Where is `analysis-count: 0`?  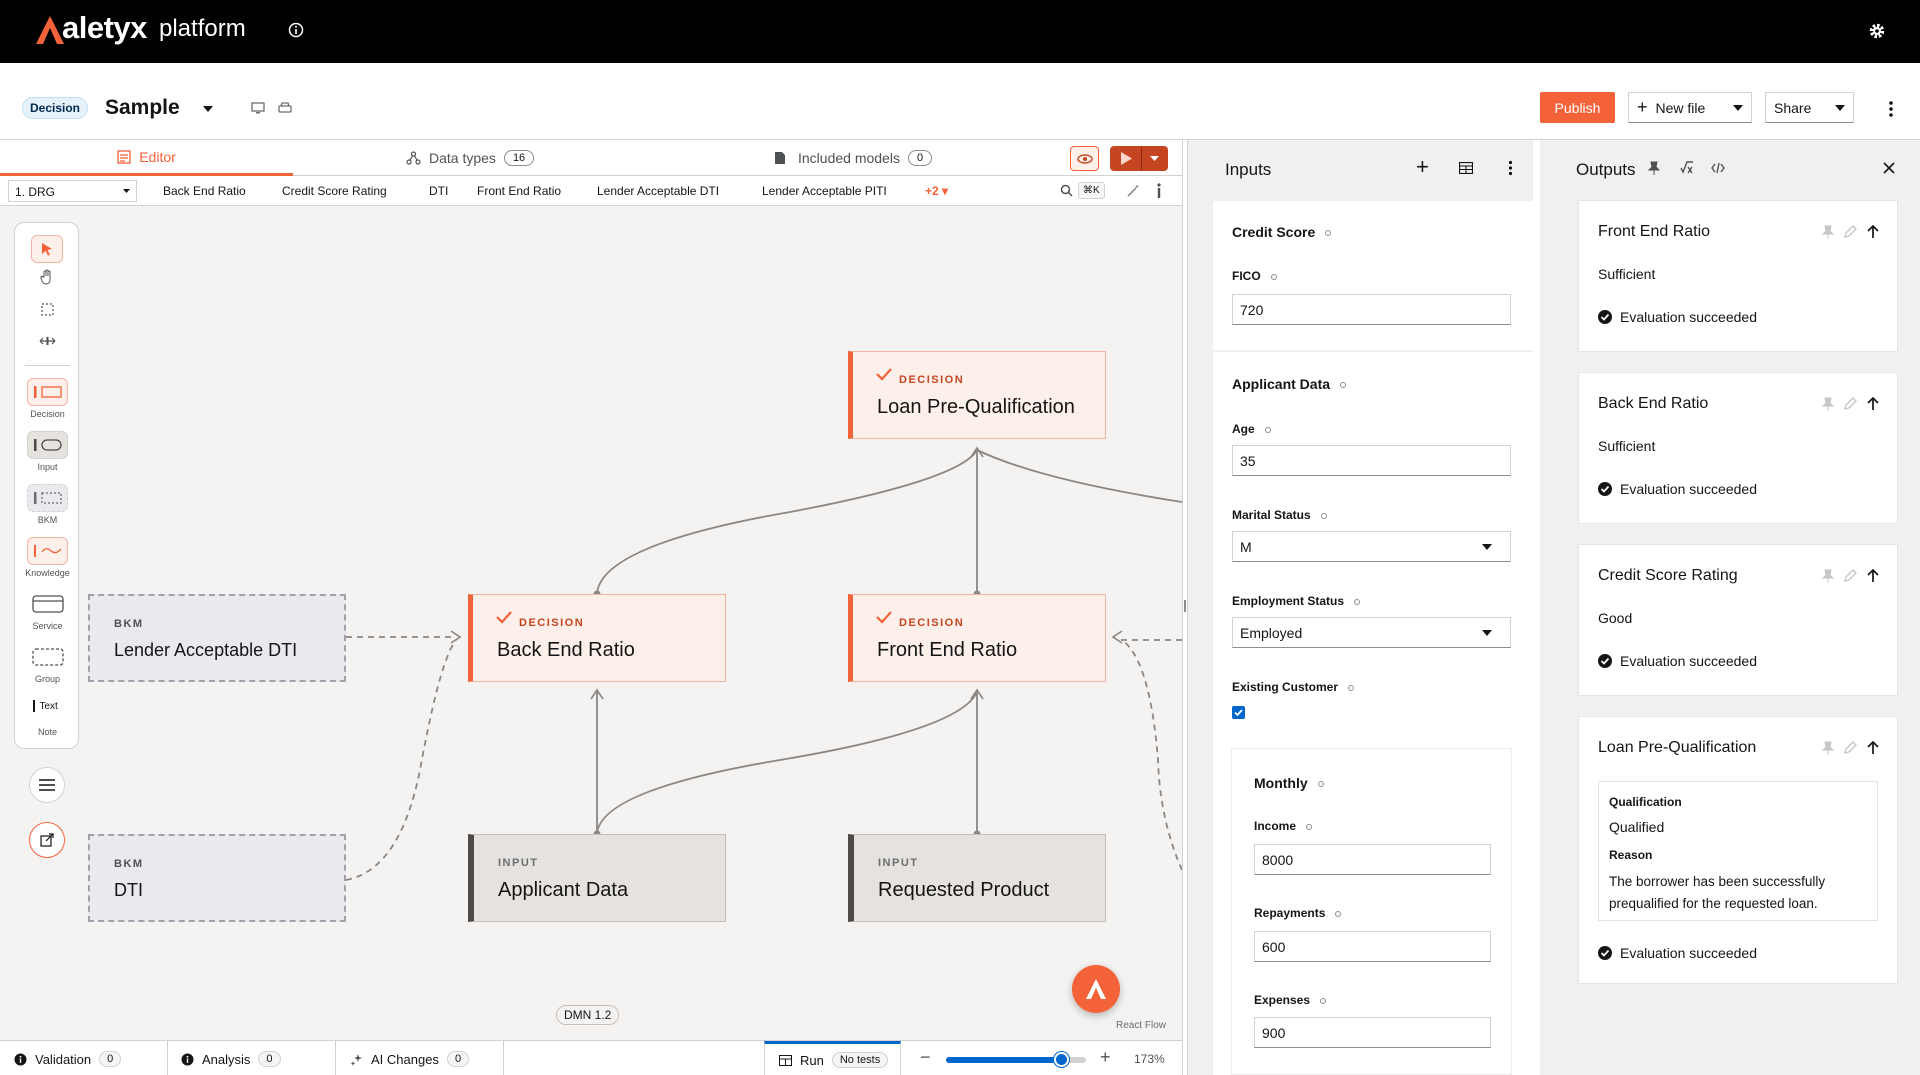
analysis-count: 0 is located at coordinates (269, 1059).